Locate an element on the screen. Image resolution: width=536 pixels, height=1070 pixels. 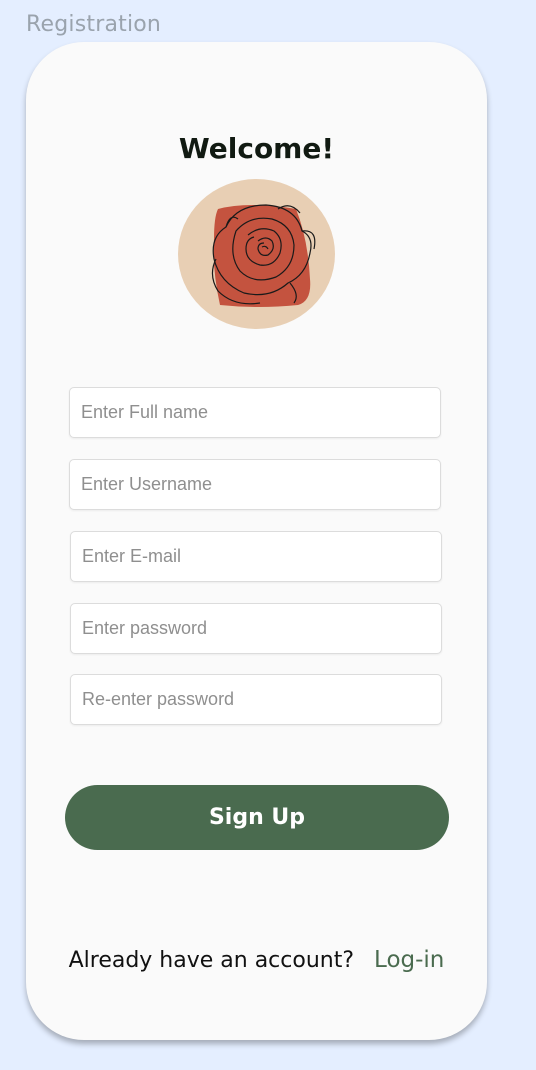
email-input is located at coordinates (256, 556).